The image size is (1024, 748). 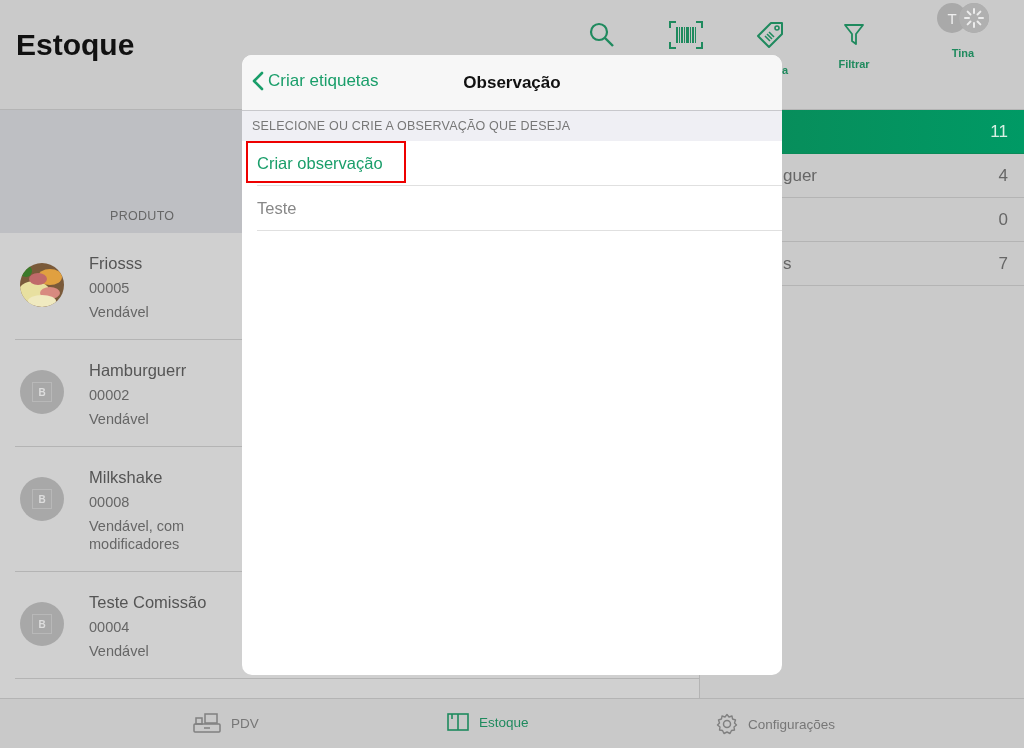 I want to click on product-code: 00008, so click(x=110, y=502).